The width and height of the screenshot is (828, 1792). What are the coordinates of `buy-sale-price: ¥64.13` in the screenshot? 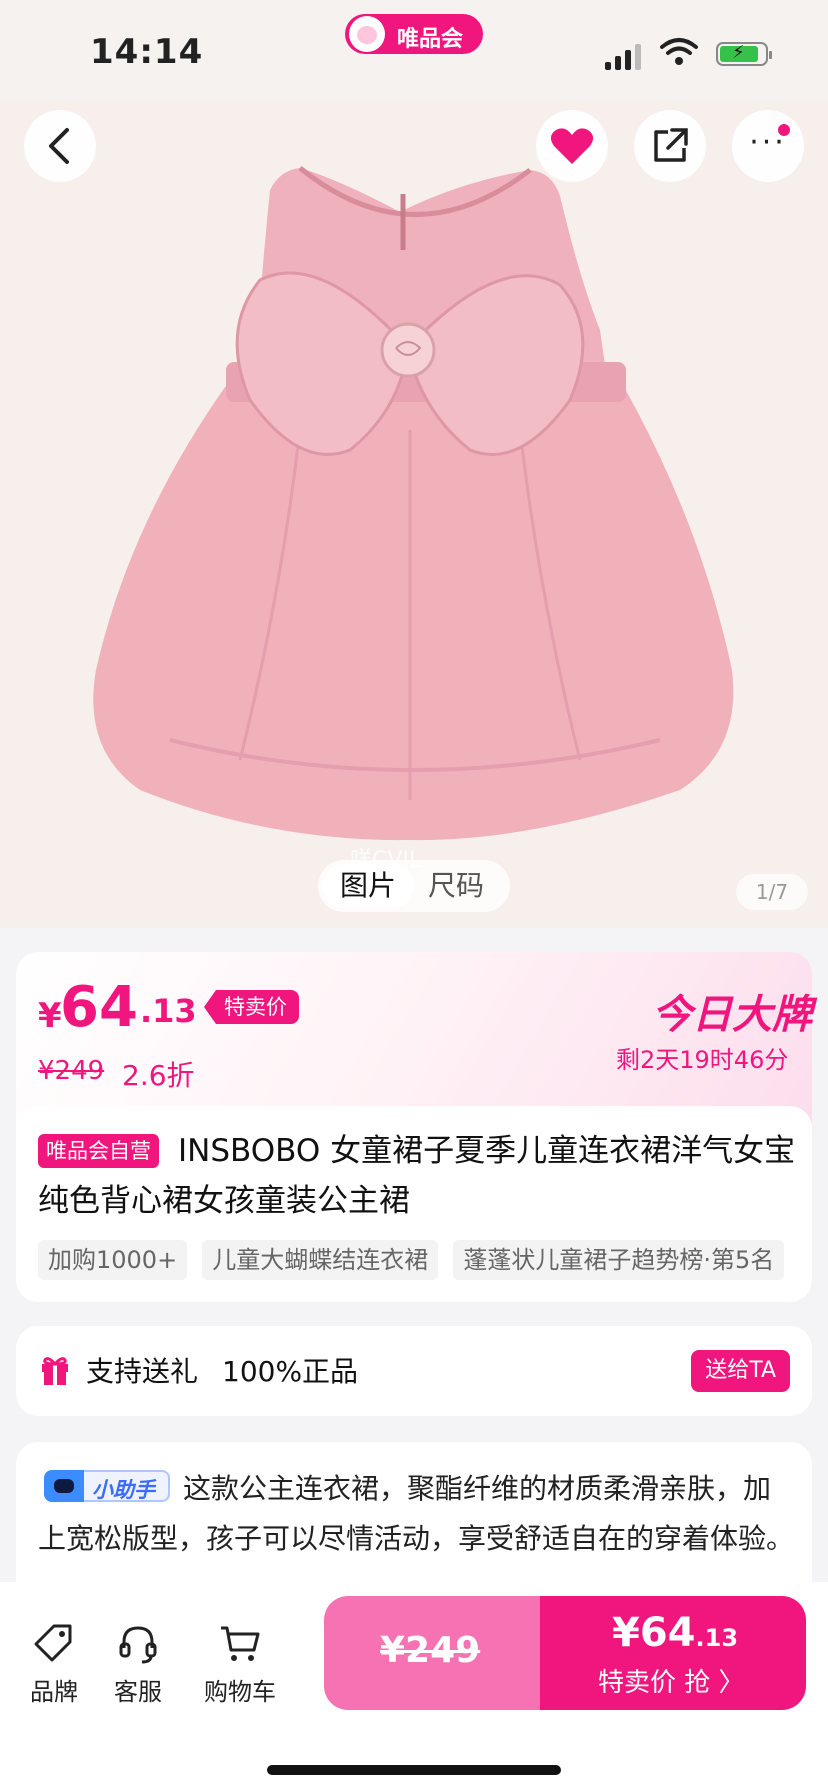 It's located at (675, 1633).